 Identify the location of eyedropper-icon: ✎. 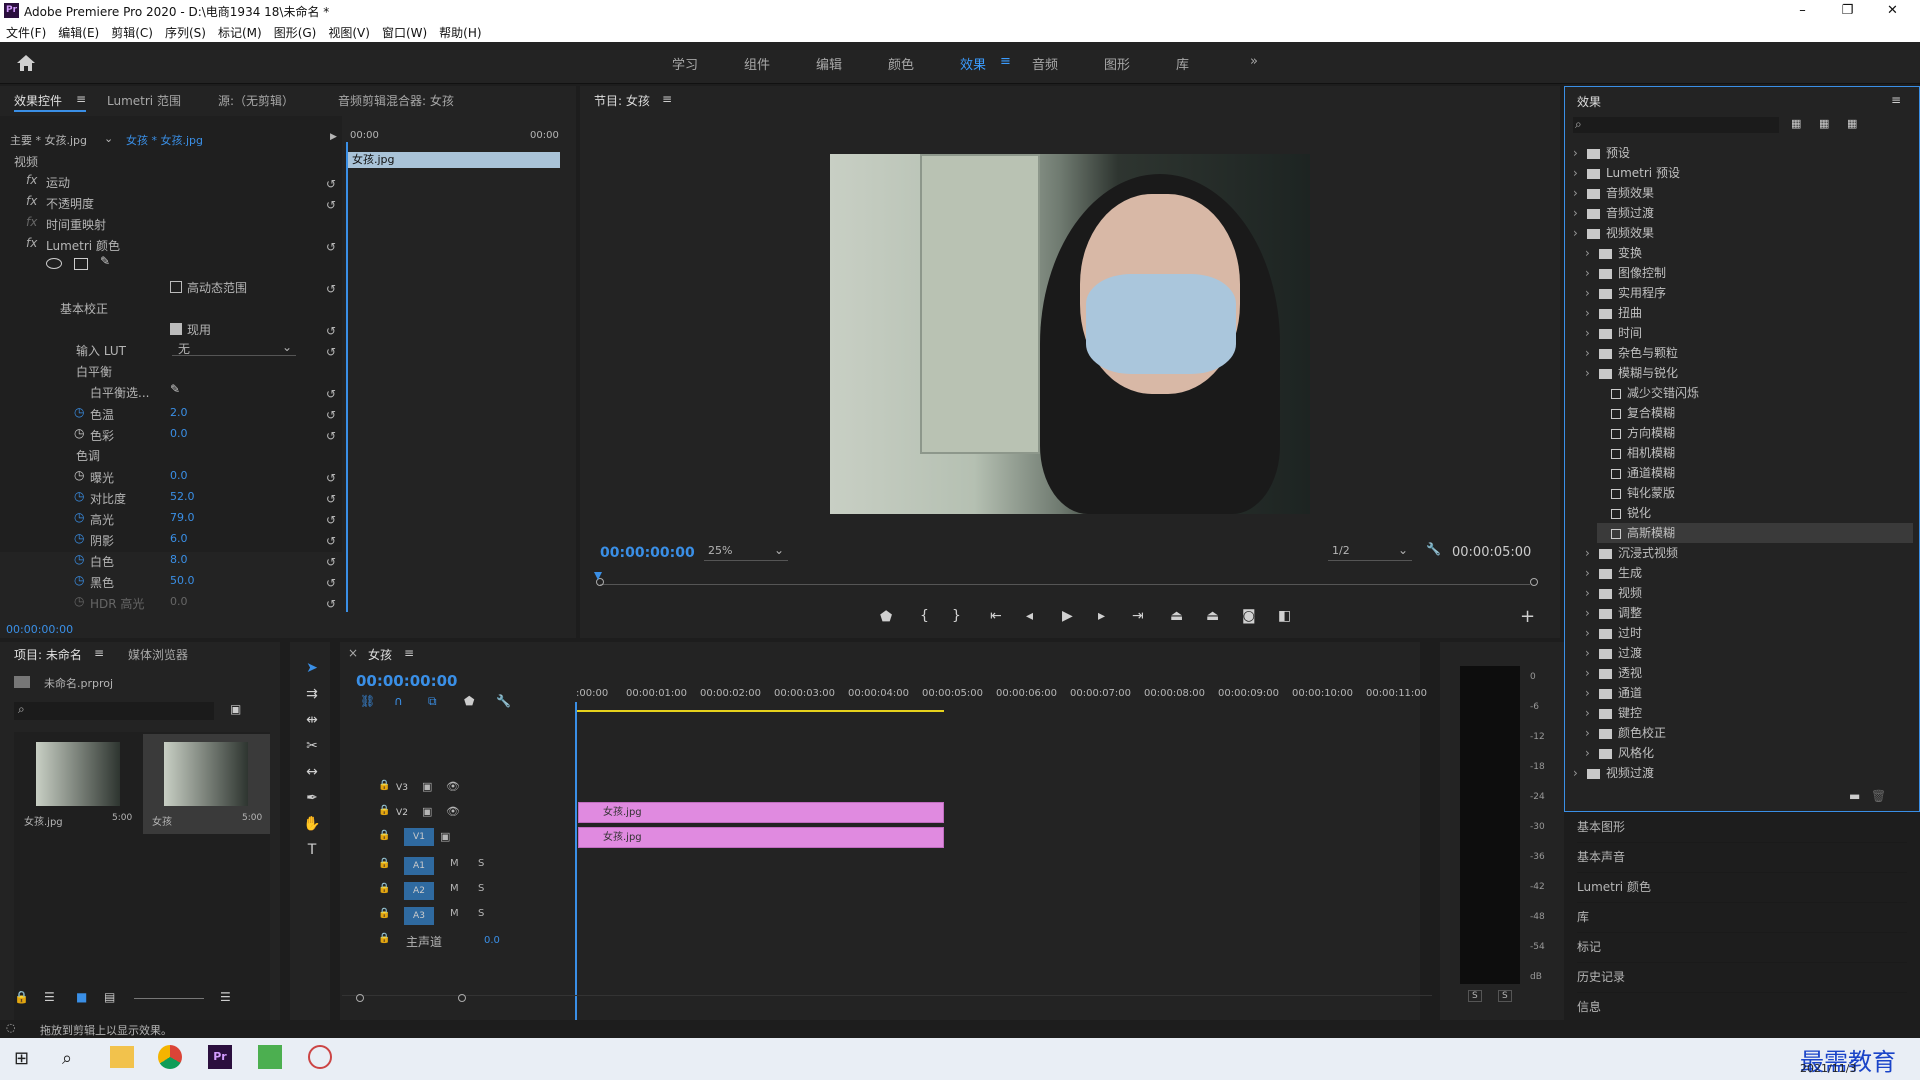
(175, 389).